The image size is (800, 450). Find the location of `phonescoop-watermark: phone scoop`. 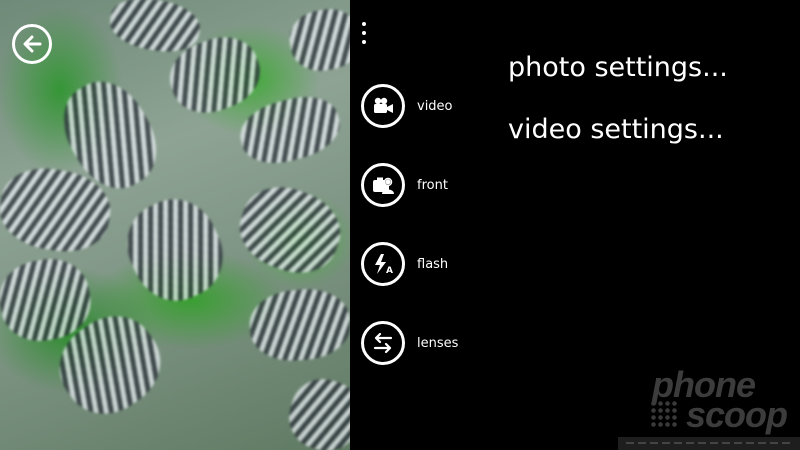

phonescoop-watermark: phone scoop is located at coordinates (717, 399).